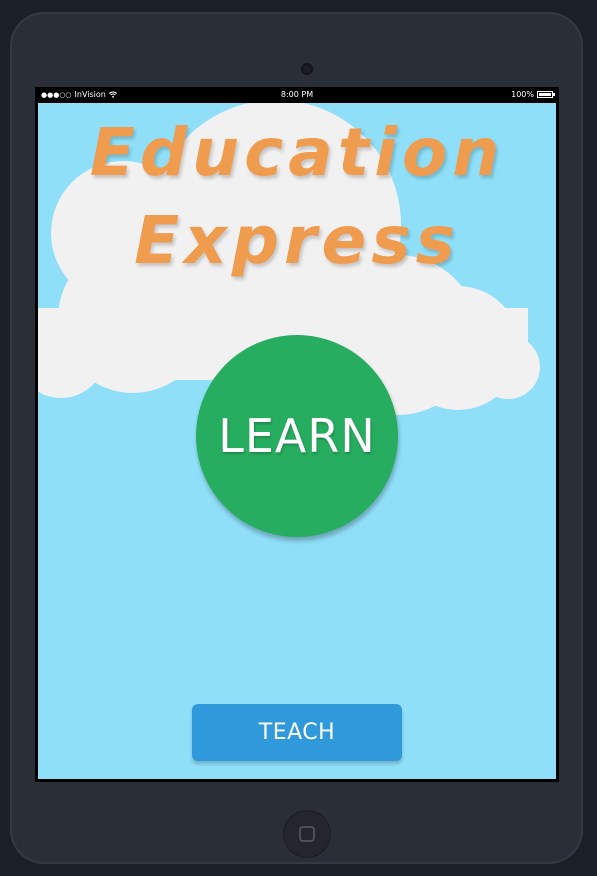 The image size is (597, 876). I want to click on battery-percentage: 100%, so click(522, 94).